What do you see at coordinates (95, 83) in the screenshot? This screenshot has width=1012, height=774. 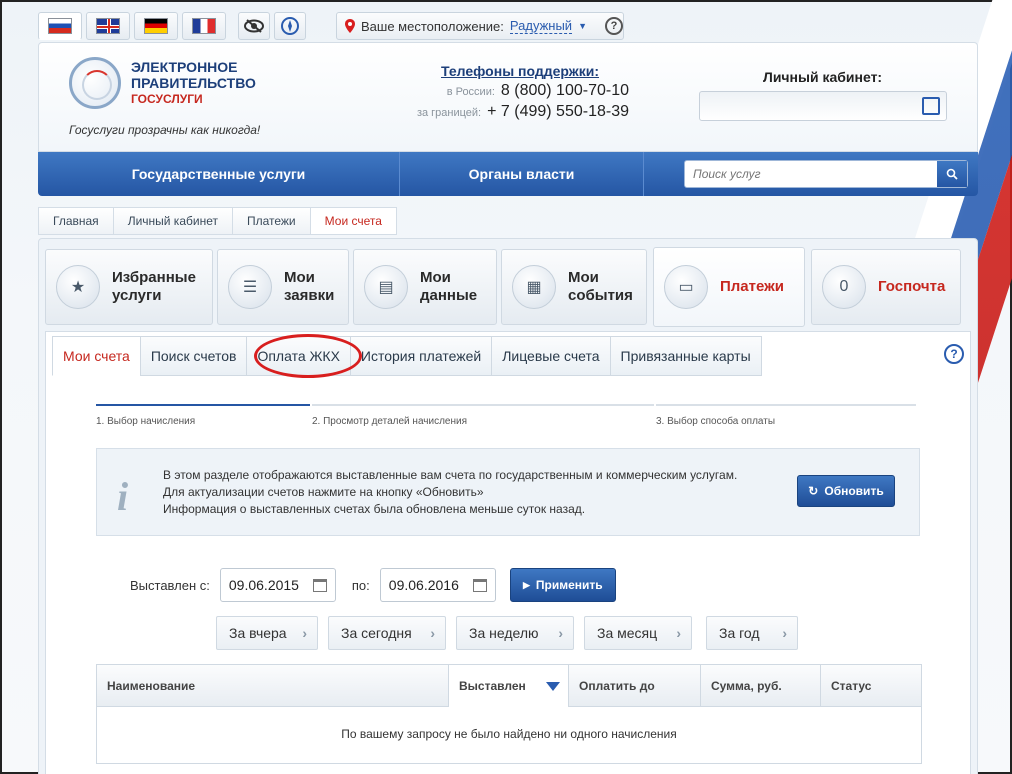 I see `gosuslugi-logo-icon` at bounding box center [95, 83].